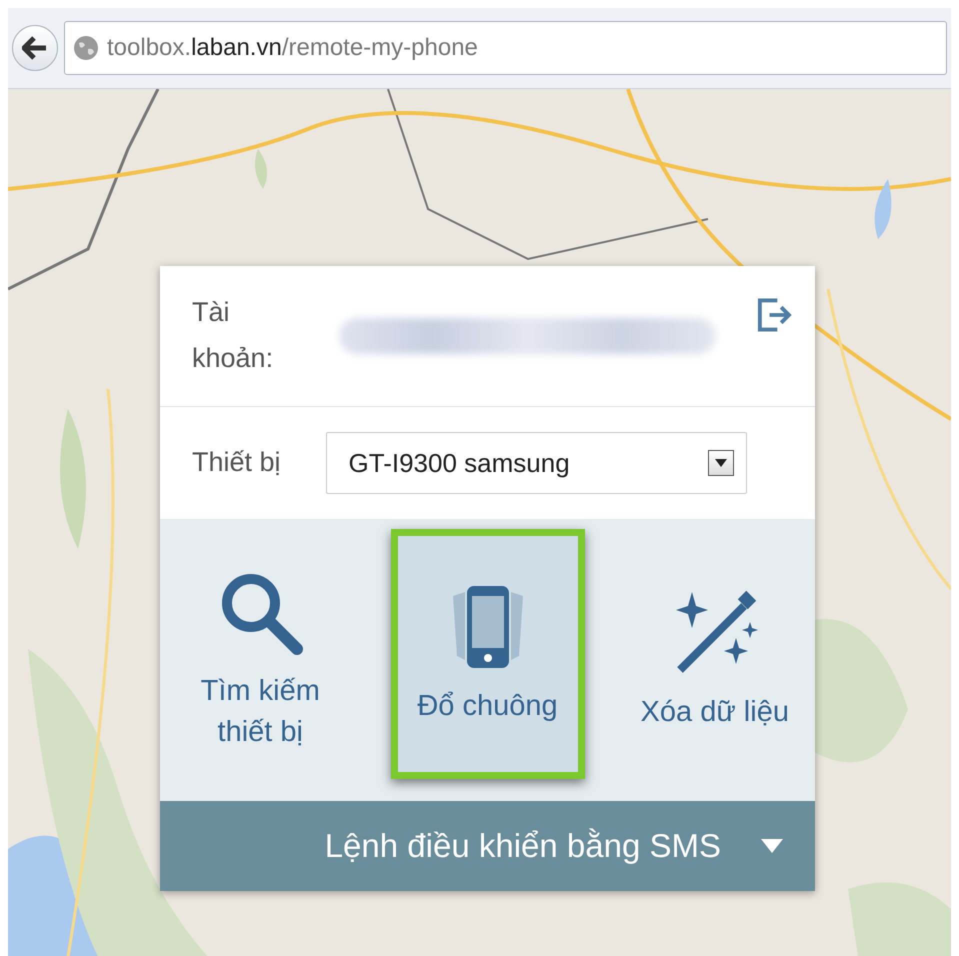  What do you see at coordinates (236, 463) in the screenshot?
I see `device-label: Thiết bị` at bounding box center [236, 463].